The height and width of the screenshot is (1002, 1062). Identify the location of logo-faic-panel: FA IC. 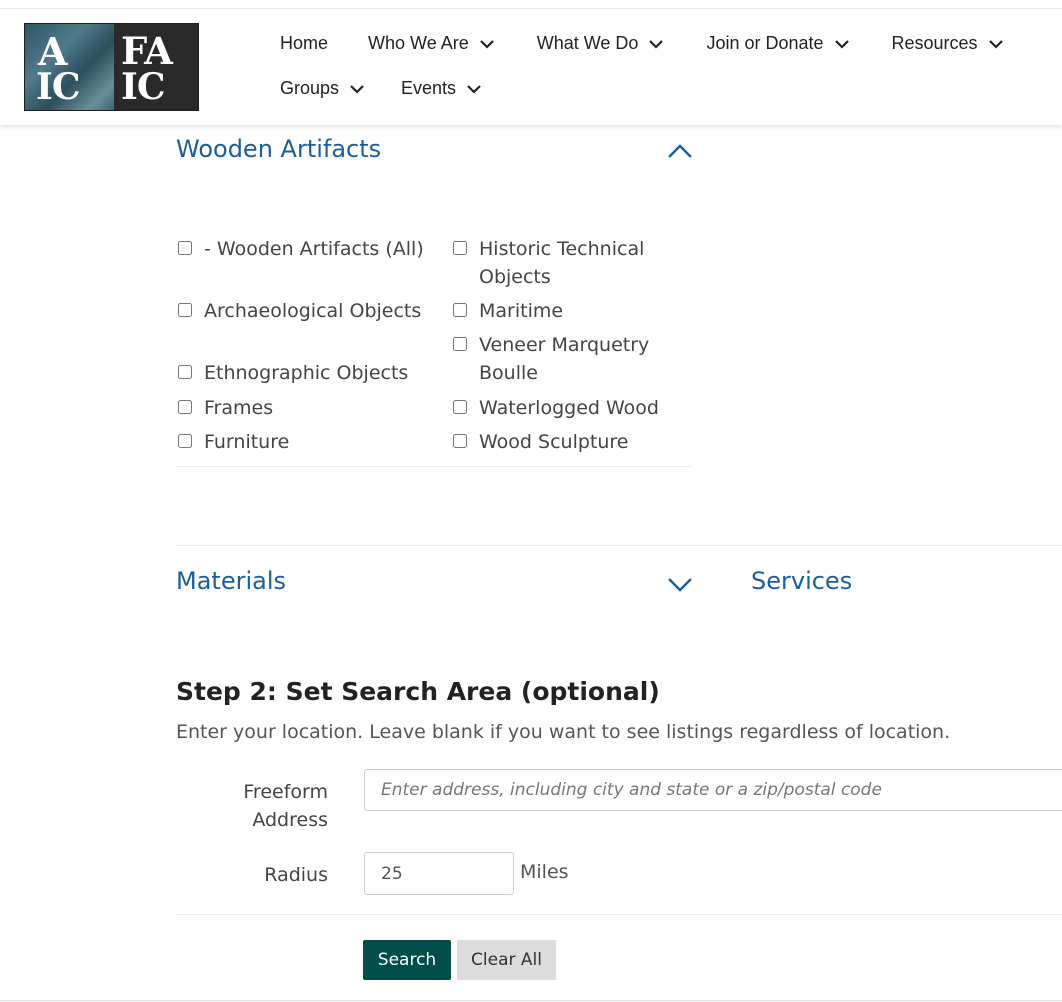
(156, 67).